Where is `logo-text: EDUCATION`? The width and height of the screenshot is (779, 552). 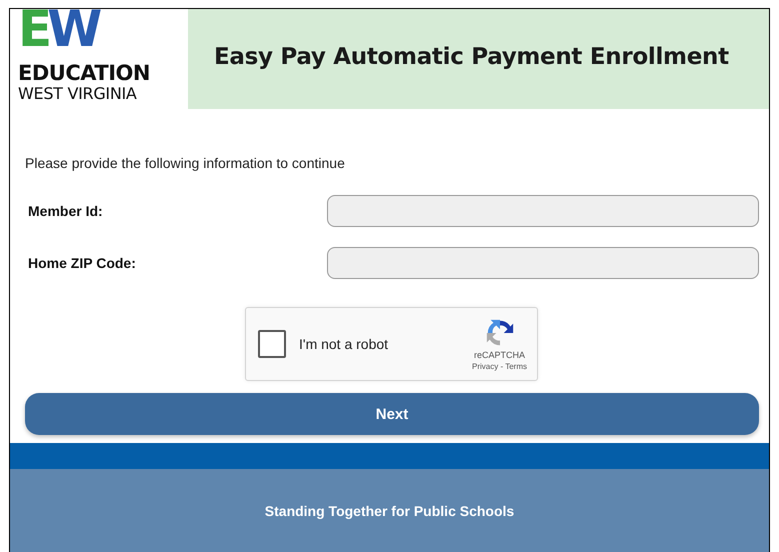
logo-text: EDUCATION is located at coordinates (84, 73).